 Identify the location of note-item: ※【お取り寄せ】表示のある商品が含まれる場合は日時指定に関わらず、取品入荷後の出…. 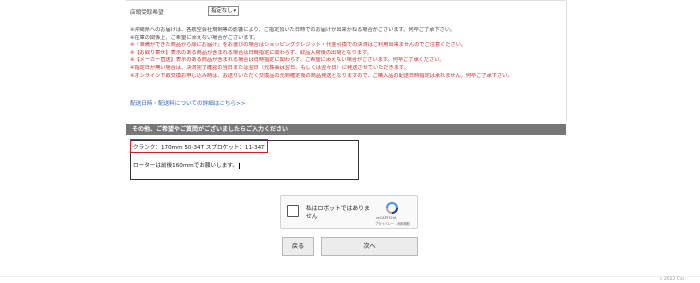
(251, 52).